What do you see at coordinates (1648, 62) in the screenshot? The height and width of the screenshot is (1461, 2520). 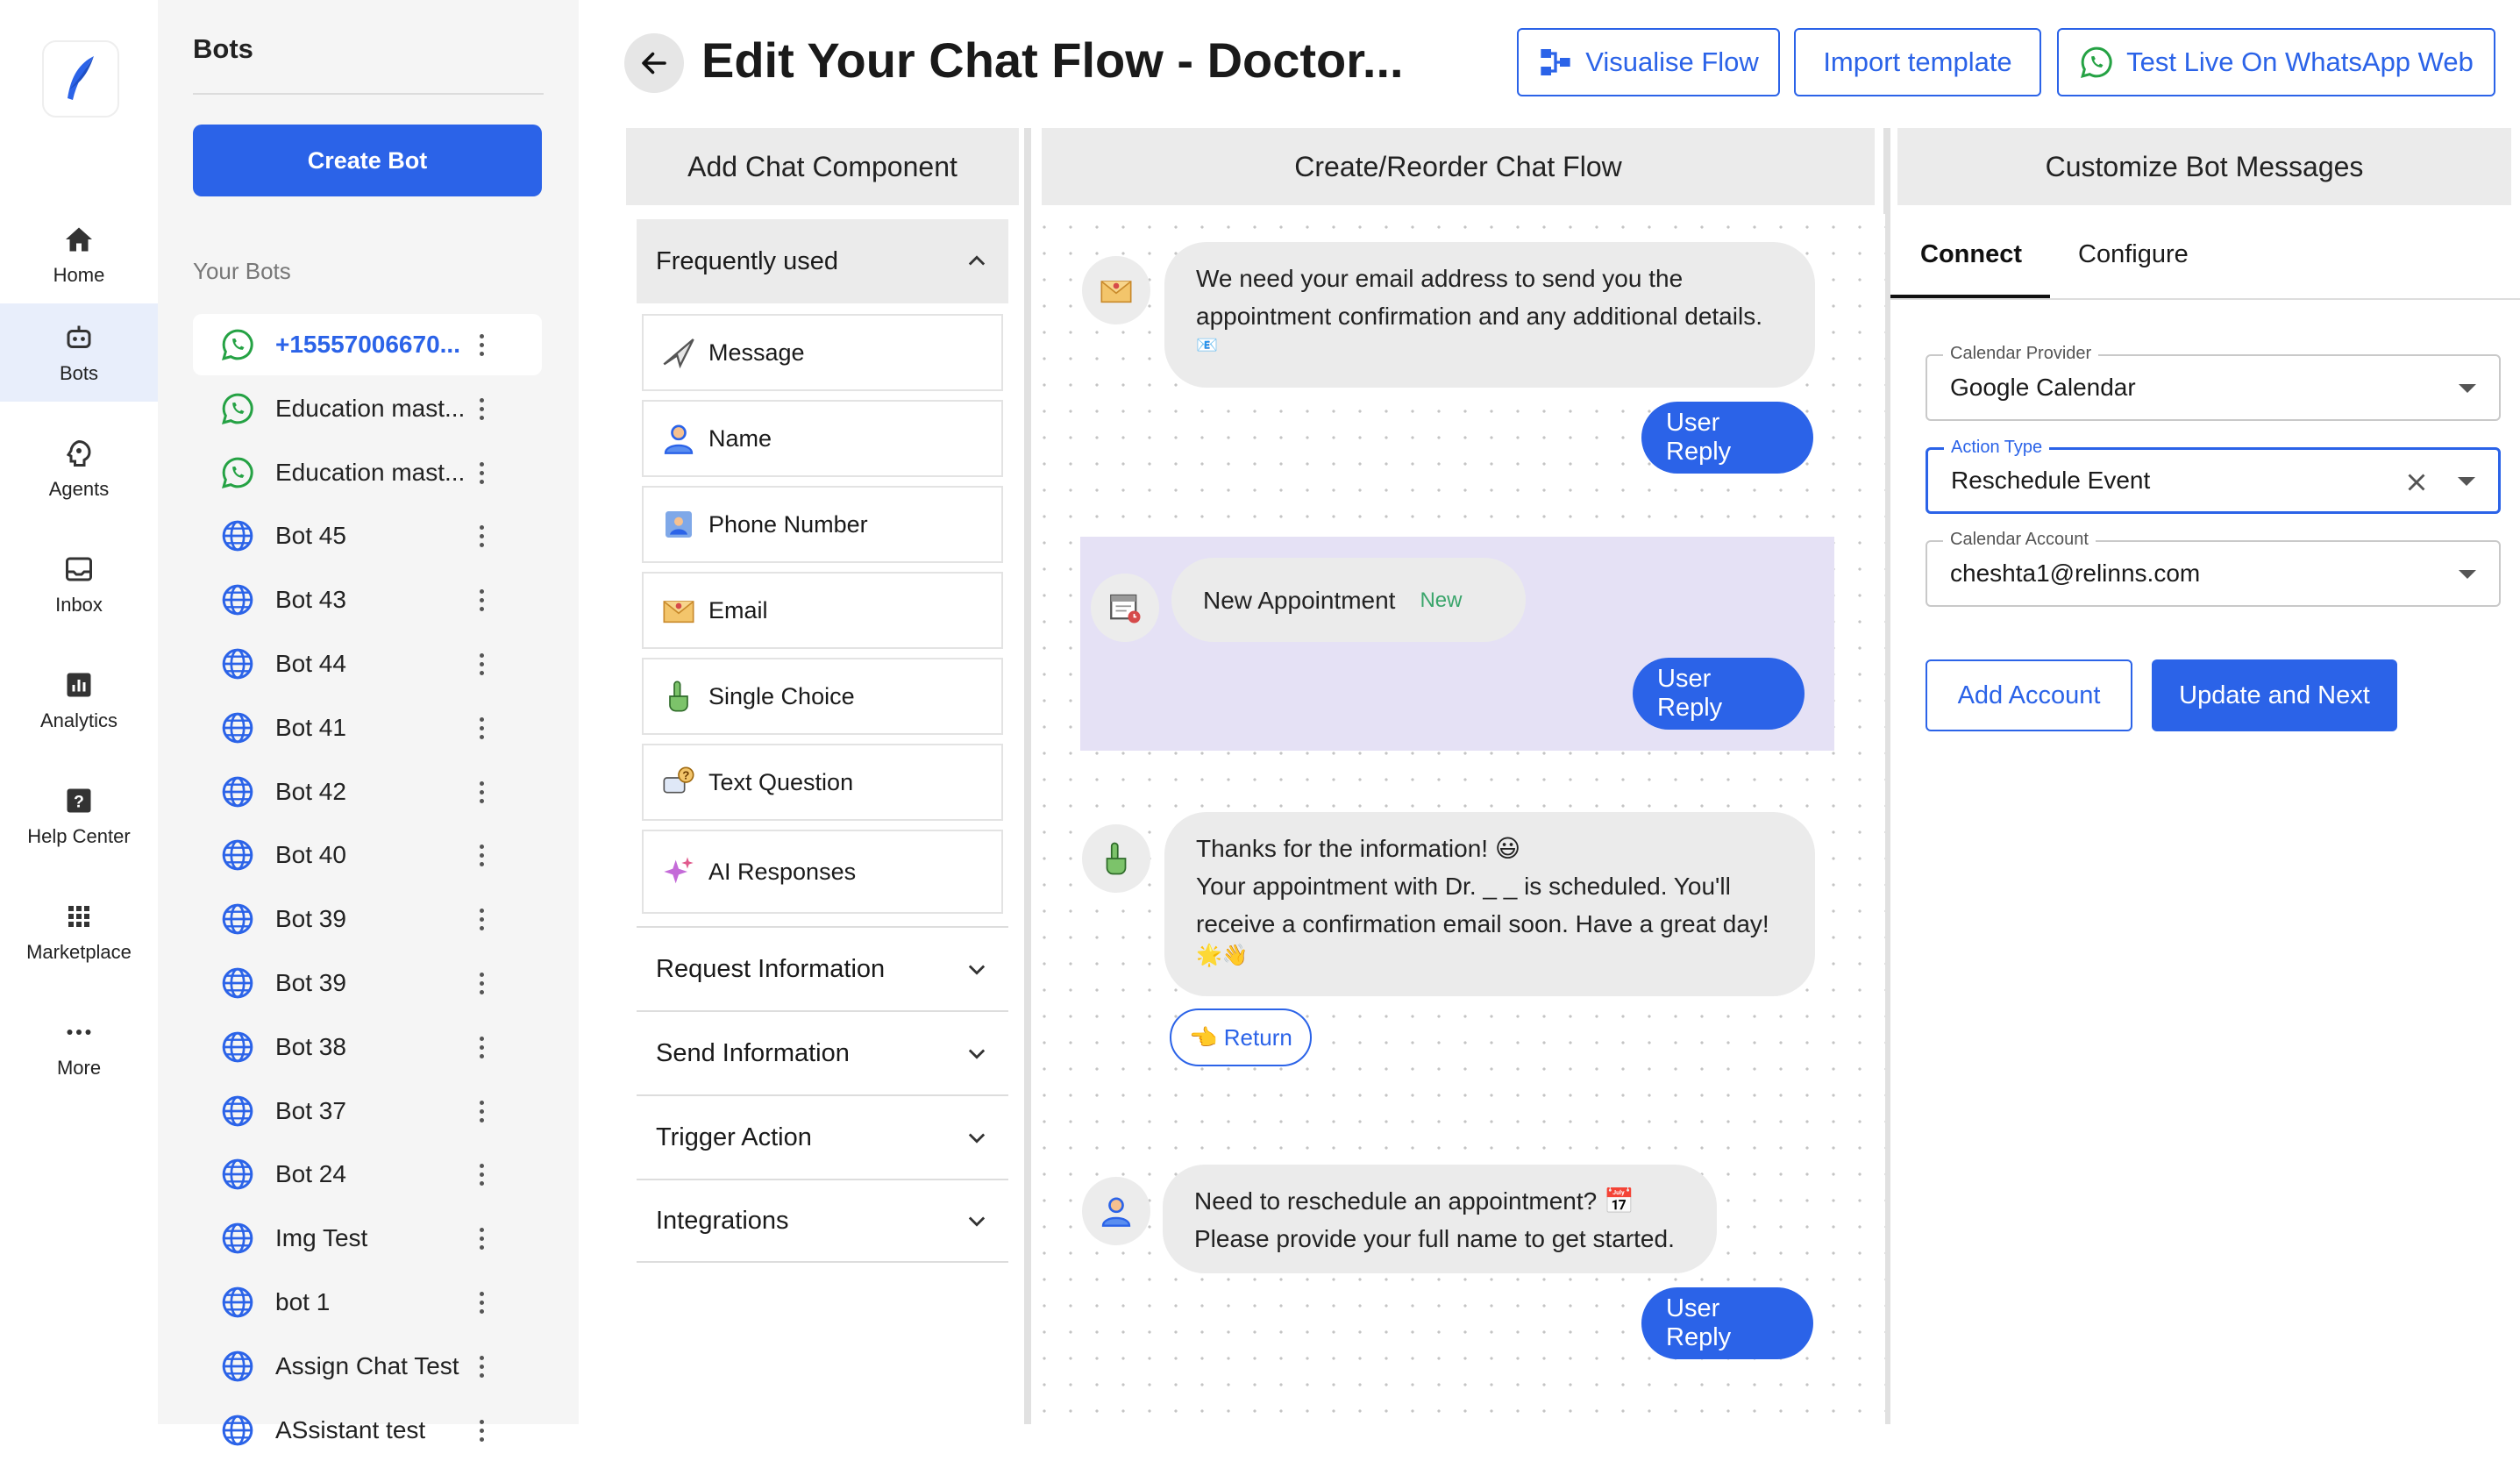 I see `visualise-flow-button: Visualise Flow` at bounding box center [1648, 62].